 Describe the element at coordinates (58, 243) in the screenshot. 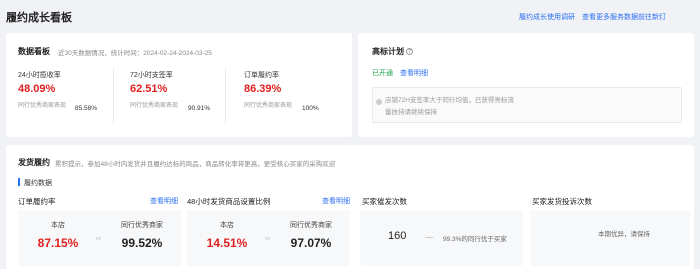

I see `kpi-left-value: 87.15%` at that location.